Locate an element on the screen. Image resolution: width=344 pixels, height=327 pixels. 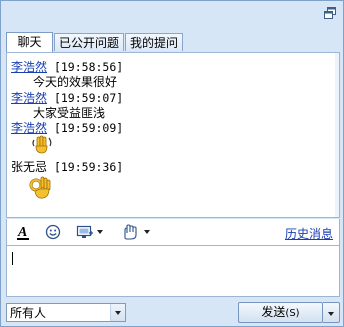
message-time: [19:58:56] is located at coordinates (88, 67).